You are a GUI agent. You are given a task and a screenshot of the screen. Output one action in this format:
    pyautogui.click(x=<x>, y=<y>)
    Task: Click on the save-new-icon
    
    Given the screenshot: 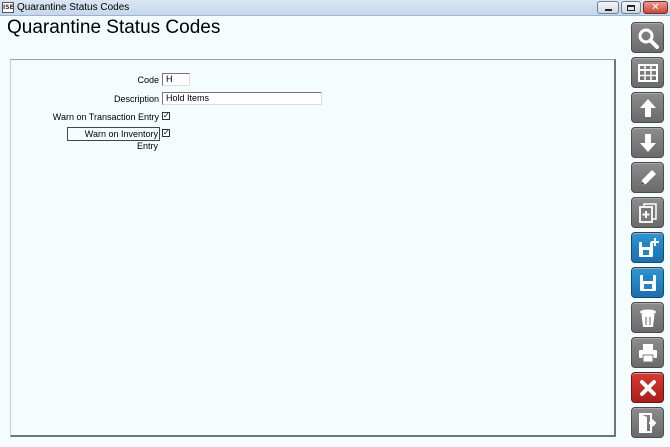 What is the action you would take?
    pyautogui.click(x=648, y=247)
    